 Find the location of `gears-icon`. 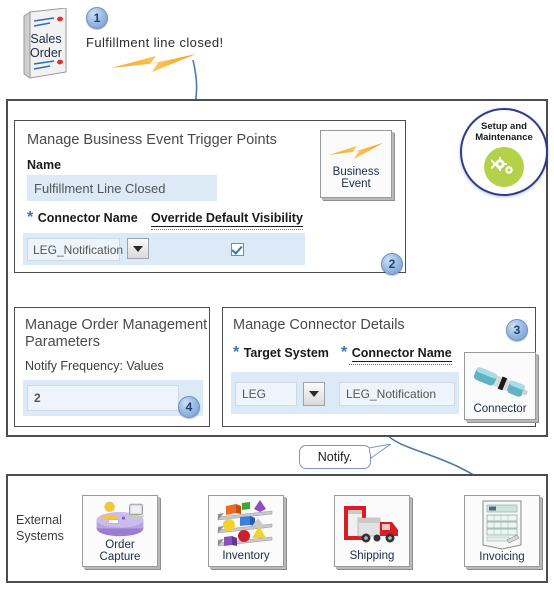

gears-icon is located at coordinates (504, 167).